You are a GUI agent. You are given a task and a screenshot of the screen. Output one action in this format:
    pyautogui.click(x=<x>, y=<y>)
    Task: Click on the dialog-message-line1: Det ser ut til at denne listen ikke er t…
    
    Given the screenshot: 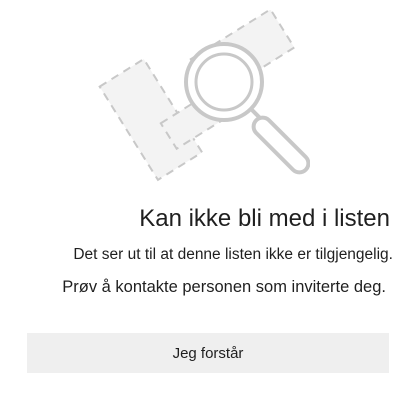 What is the action you would take?
    pyautogui.click(x=233, y=254)
    